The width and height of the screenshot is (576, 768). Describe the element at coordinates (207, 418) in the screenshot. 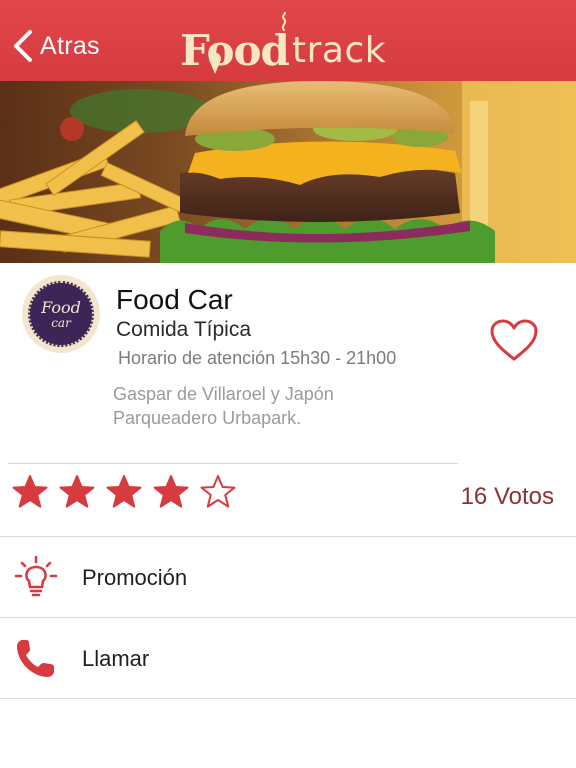

I see `address-line-2: Parqueadero Urbapark.` at that location.